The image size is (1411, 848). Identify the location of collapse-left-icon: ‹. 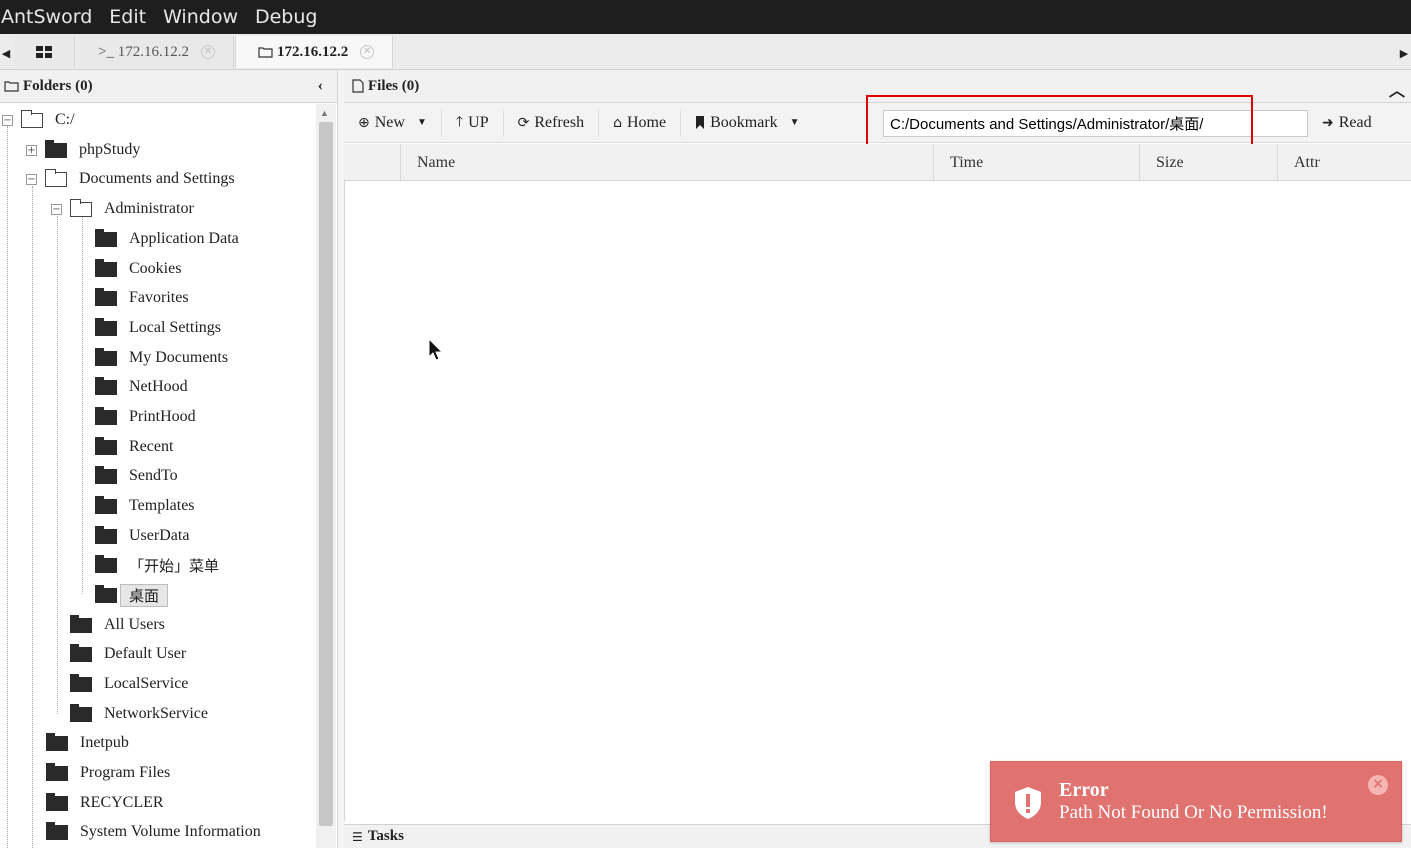
(320, 86).